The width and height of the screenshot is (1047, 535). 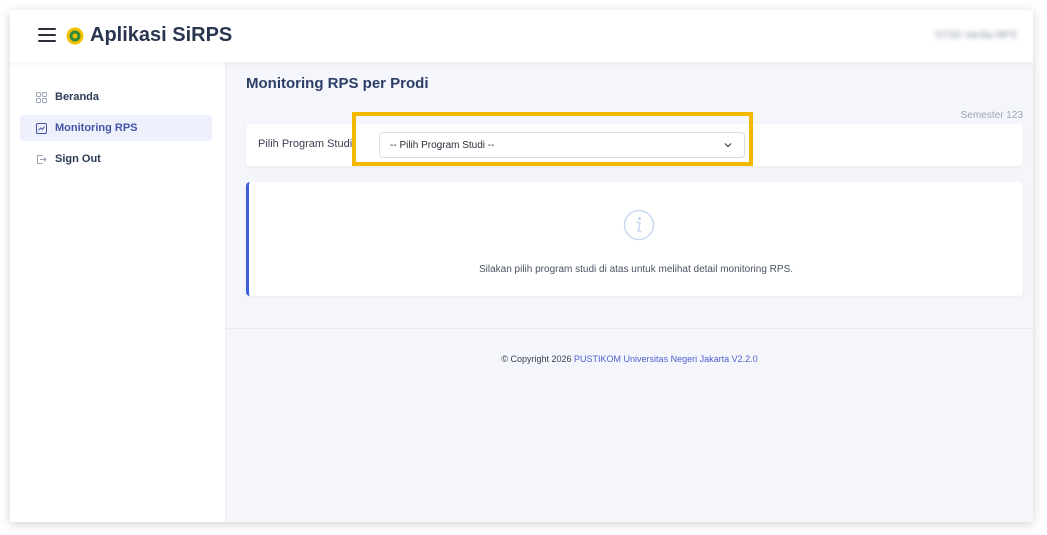 I want to click on footer-divider, so click(x=629, y=328).